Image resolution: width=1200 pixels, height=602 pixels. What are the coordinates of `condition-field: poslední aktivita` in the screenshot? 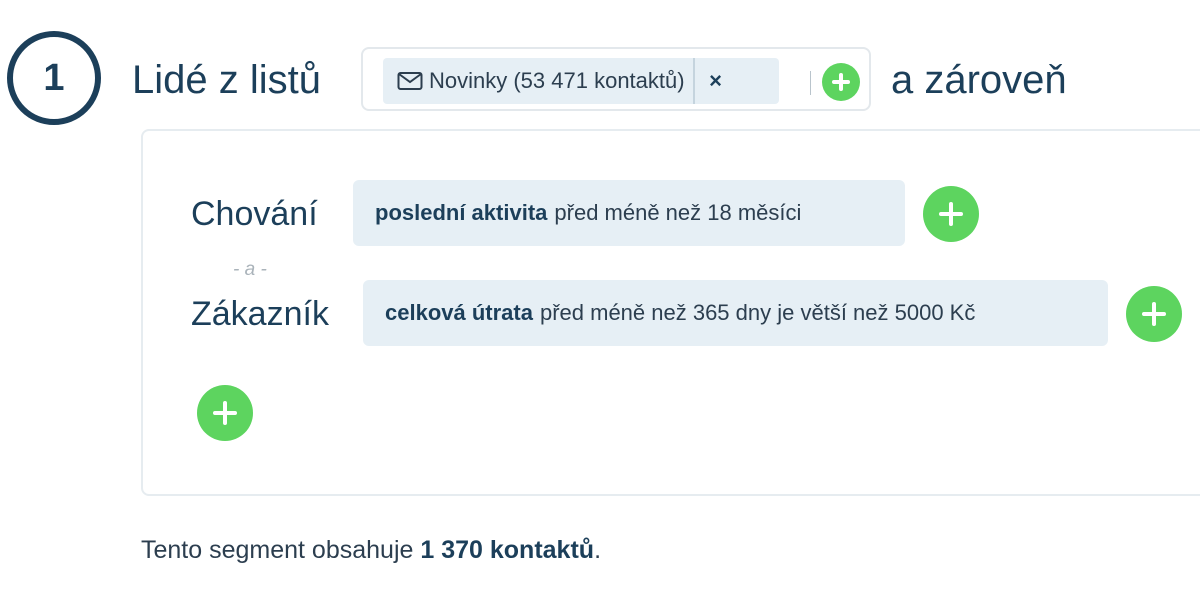 It's located at (461, 212).